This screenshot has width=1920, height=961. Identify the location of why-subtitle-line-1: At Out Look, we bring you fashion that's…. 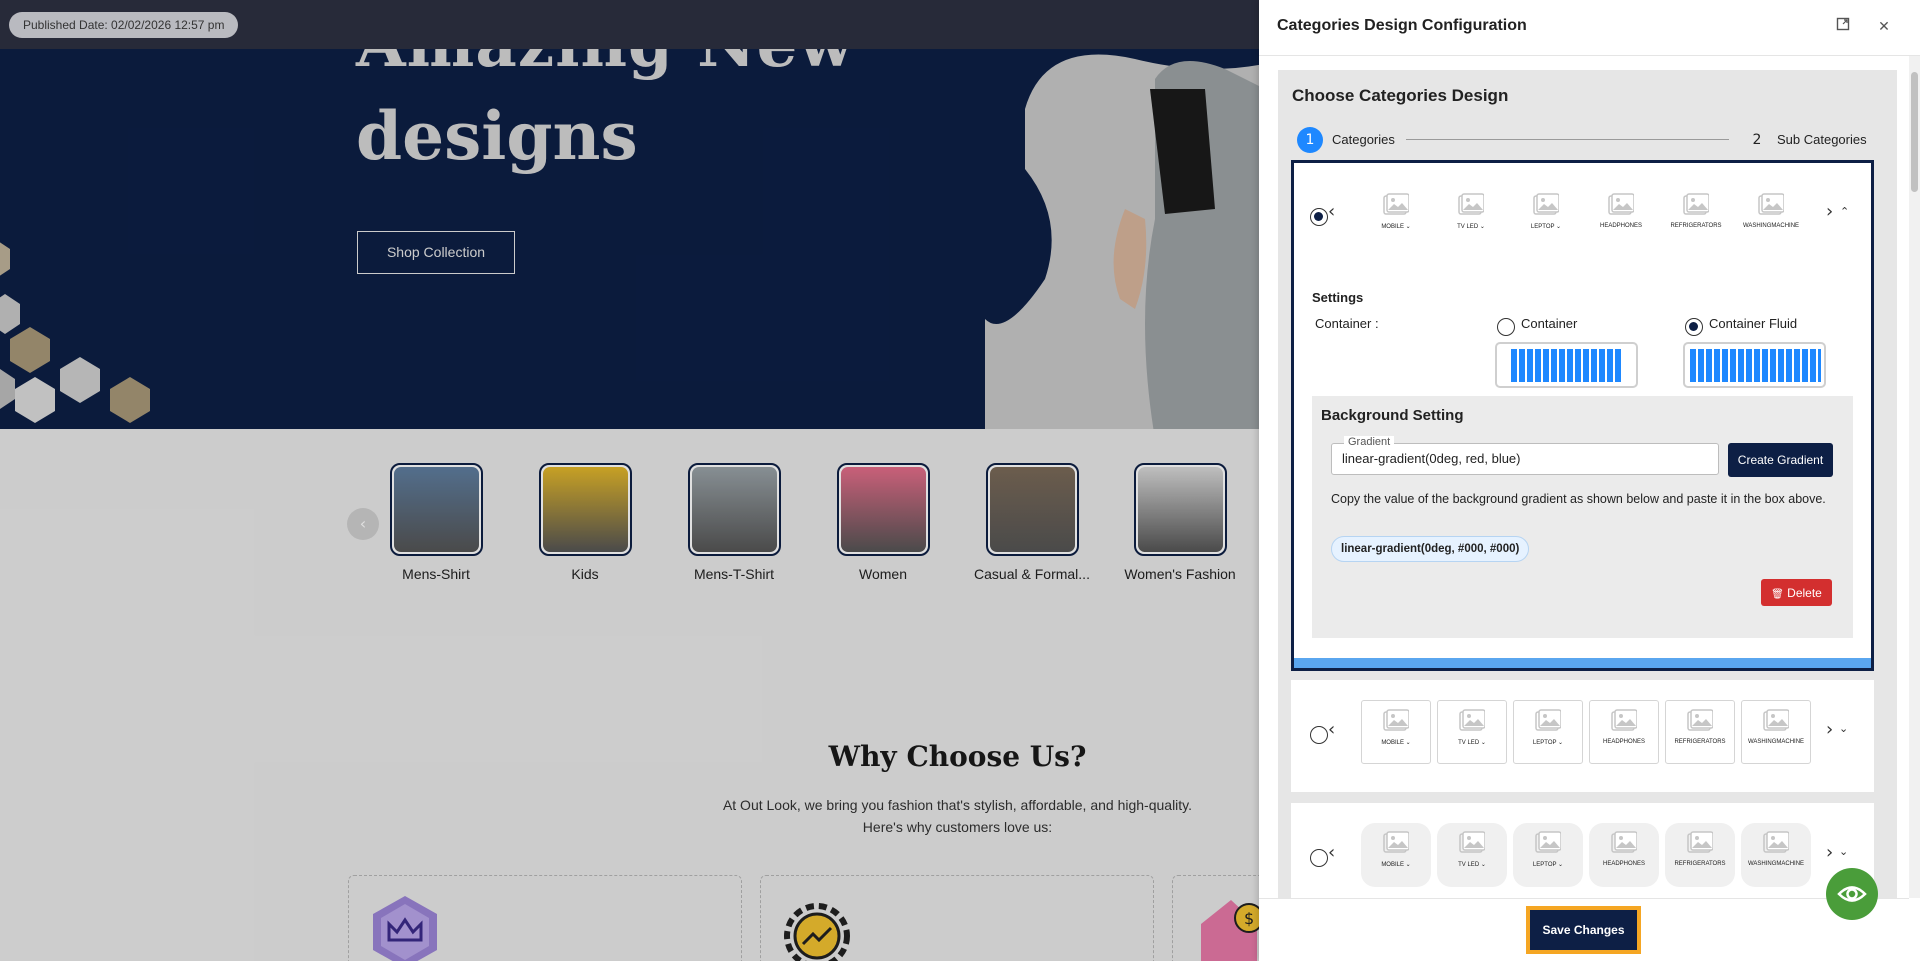
(957, 805).